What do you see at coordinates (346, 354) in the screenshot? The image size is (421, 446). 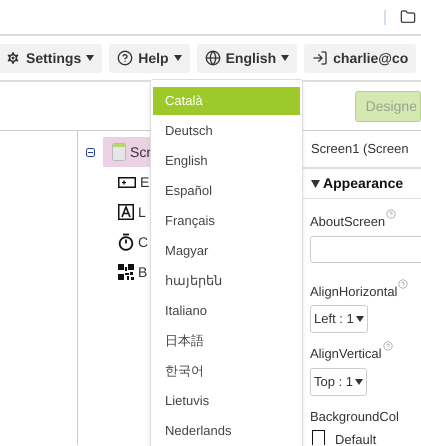 I see `property-label: AlignVertical` at bounding box center [346, 354].